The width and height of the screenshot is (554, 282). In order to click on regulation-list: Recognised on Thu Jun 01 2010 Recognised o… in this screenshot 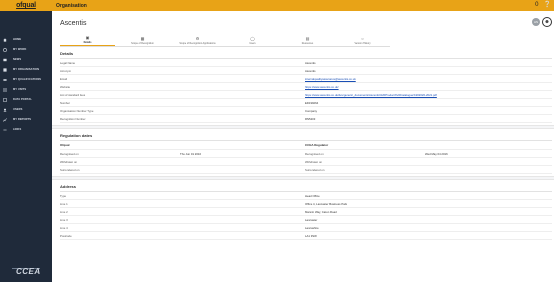, I will do `click(303, 162)`.